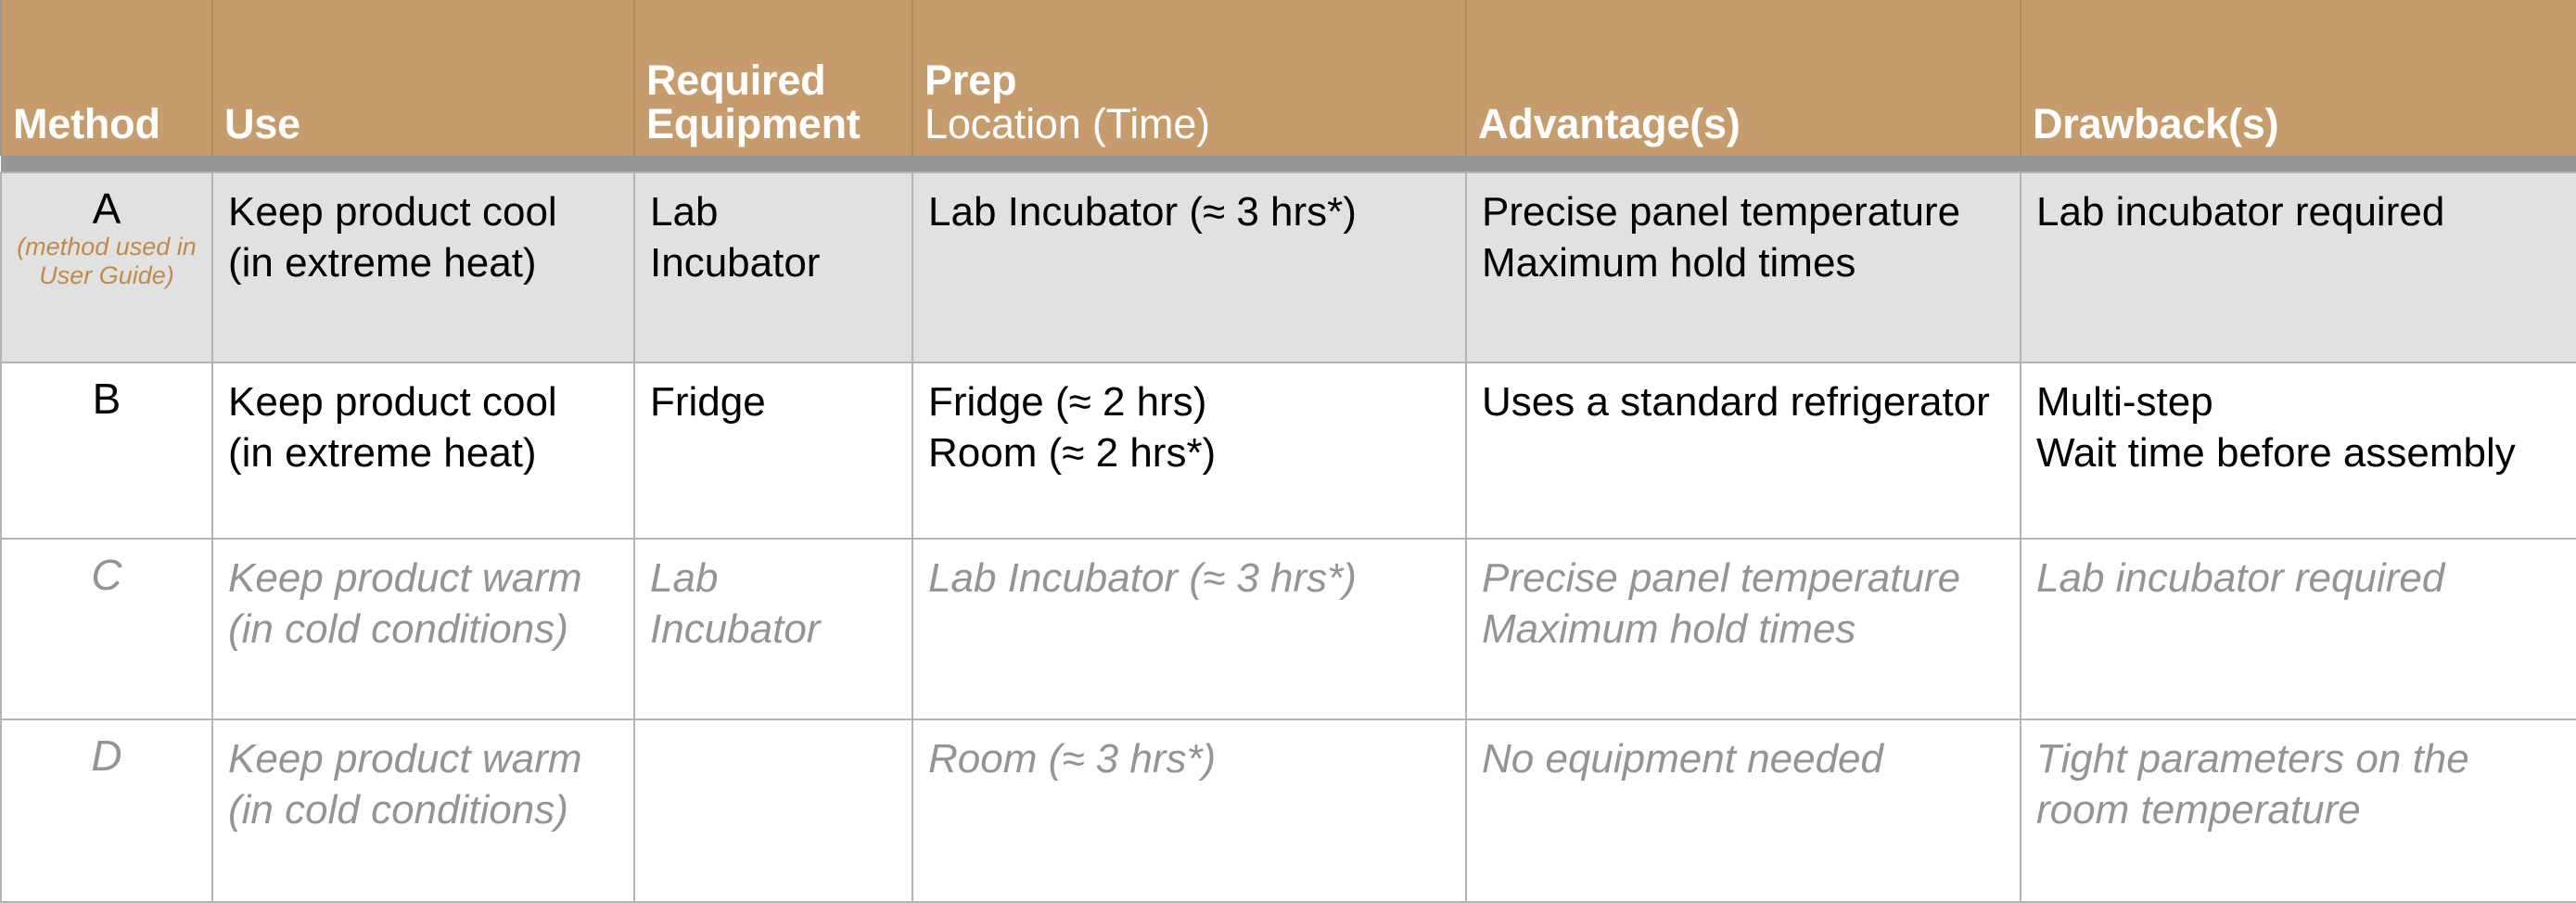 This screenshot has height=903, width=2576. What do you see at coordinates (107, 209) in the screenshot?
I see `method-letter: A` at bounding box center [107, 209].